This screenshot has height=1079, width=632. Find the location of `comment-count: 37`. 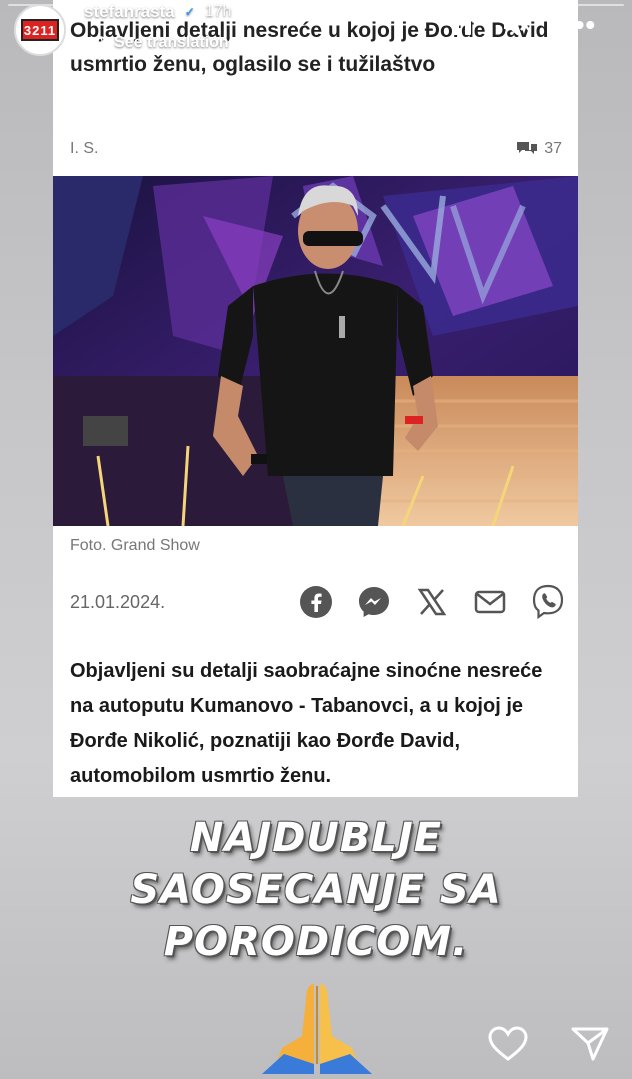

comment-count: 37 is located at coordinates (553, 148).